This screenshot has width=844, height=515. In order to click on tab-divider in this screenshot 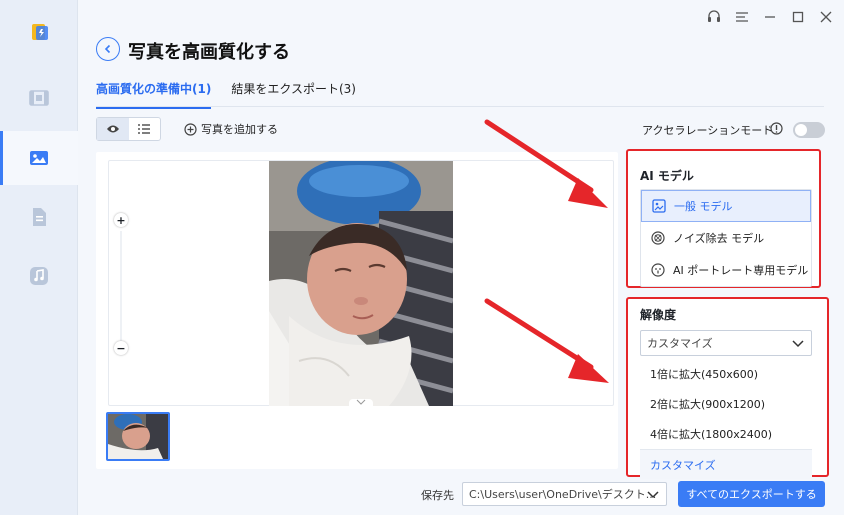, I will do `click(460, 106)`.